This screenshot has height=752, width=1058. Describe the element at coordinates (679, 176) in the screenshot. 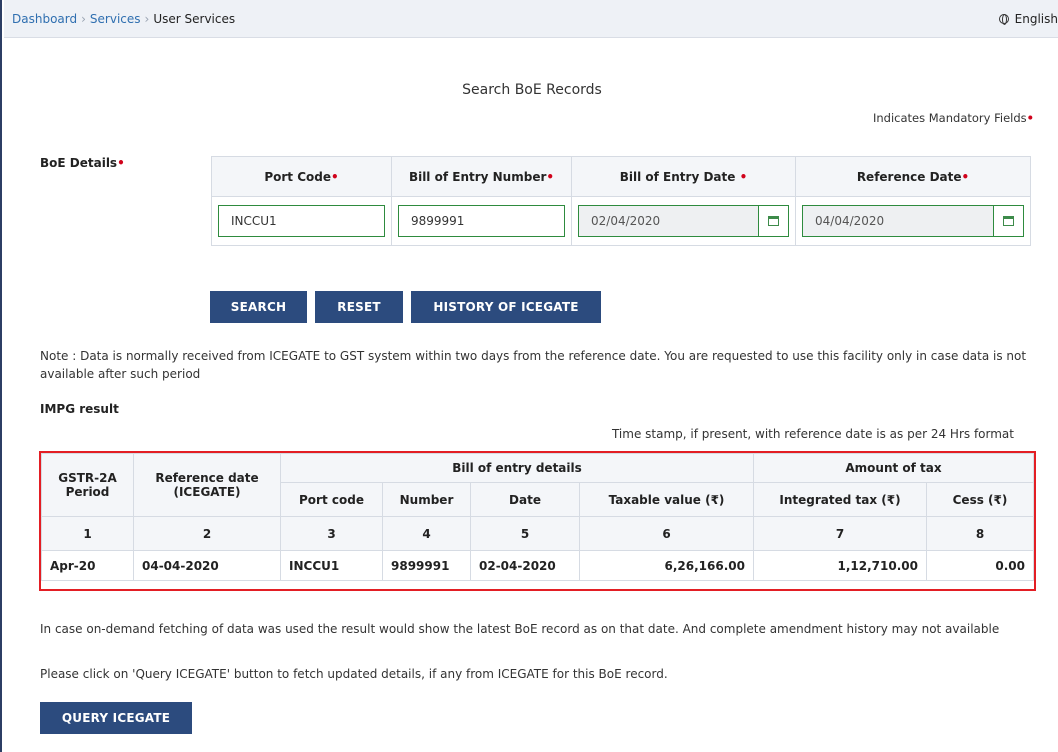

I see `bill-date-label: Bill of Entry Date` at that location.